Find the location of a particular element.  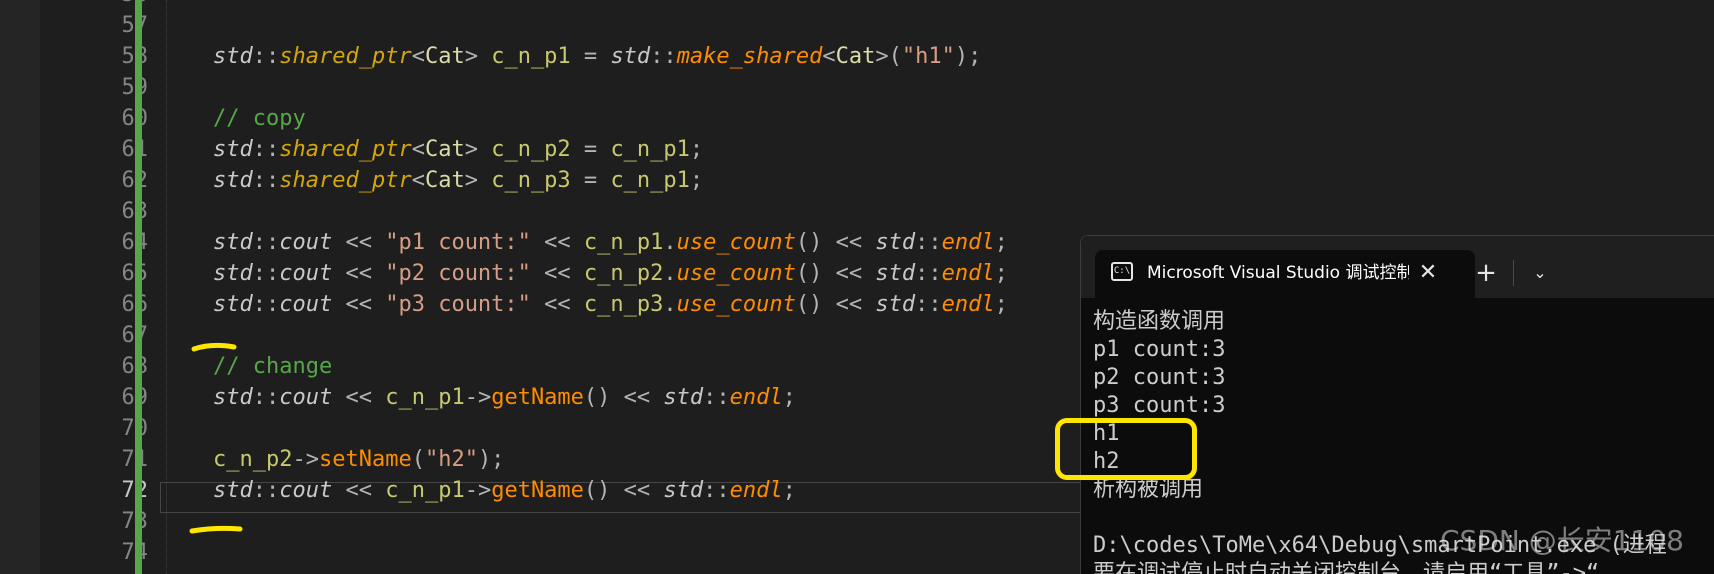

comment: // change is located at coordinates (273, 366).